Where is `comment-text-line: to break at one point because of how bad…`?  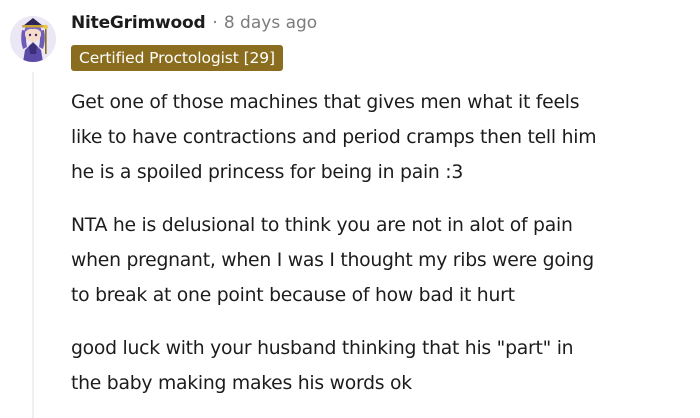
comment-text-line: to break at one point because of how bad… is located at coordinates (293, 295).